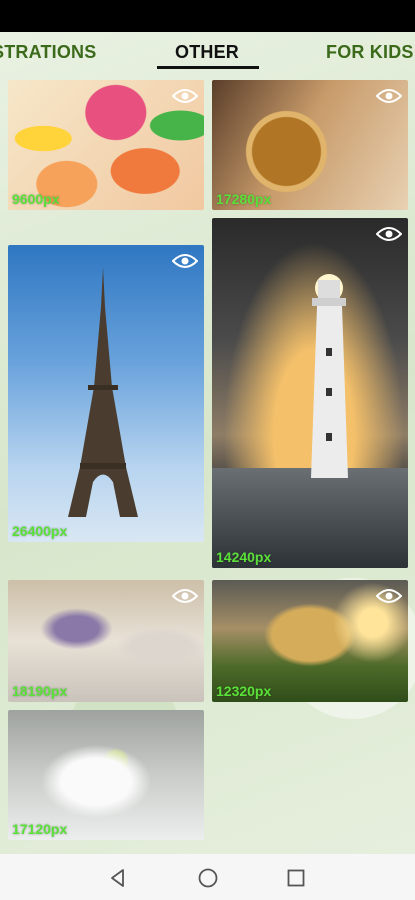 This screenshot has height=900, width=415. Describe the element at coordinates (207, 52) in the screenshot. I see `tab-other: OTHER` at that location.